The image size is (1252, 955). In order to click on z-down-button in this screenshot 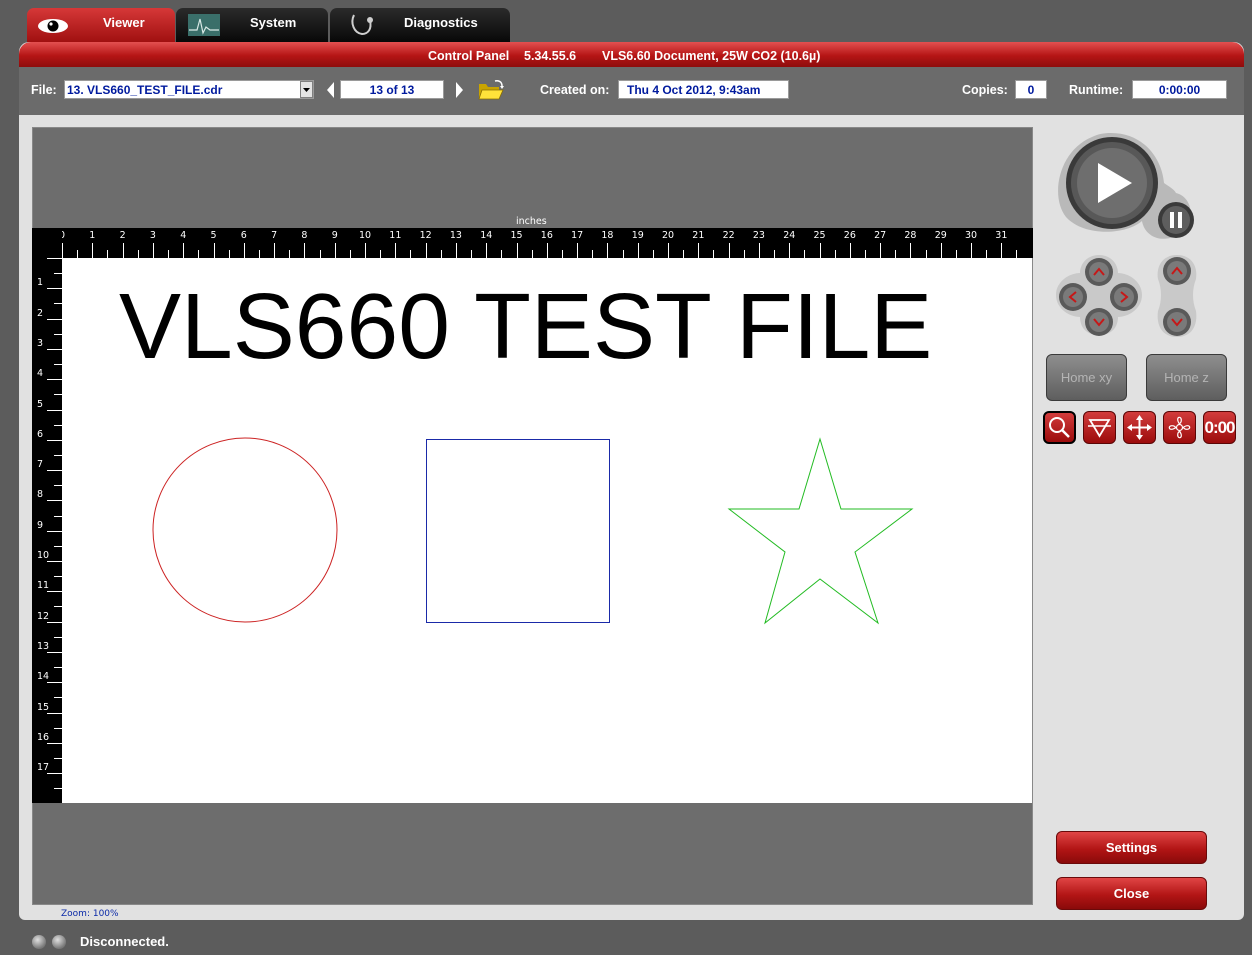, I will do `click(1177, 322)`.